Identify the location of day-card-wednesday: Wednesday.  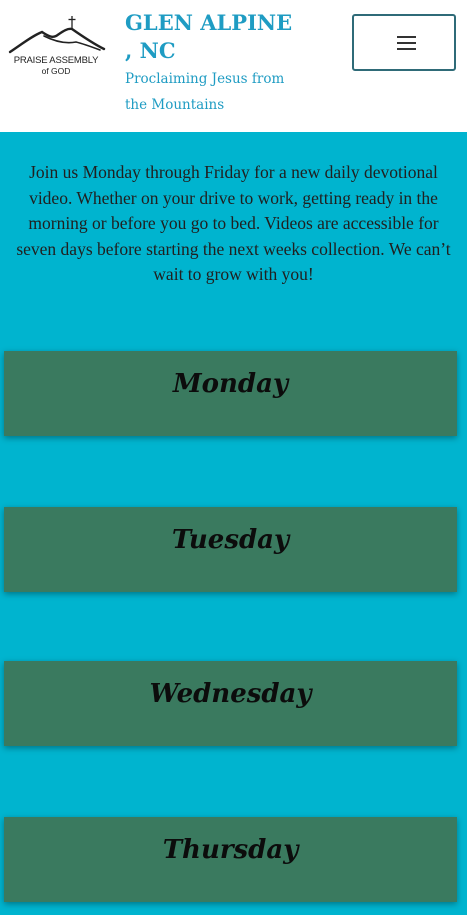
(230, 703).